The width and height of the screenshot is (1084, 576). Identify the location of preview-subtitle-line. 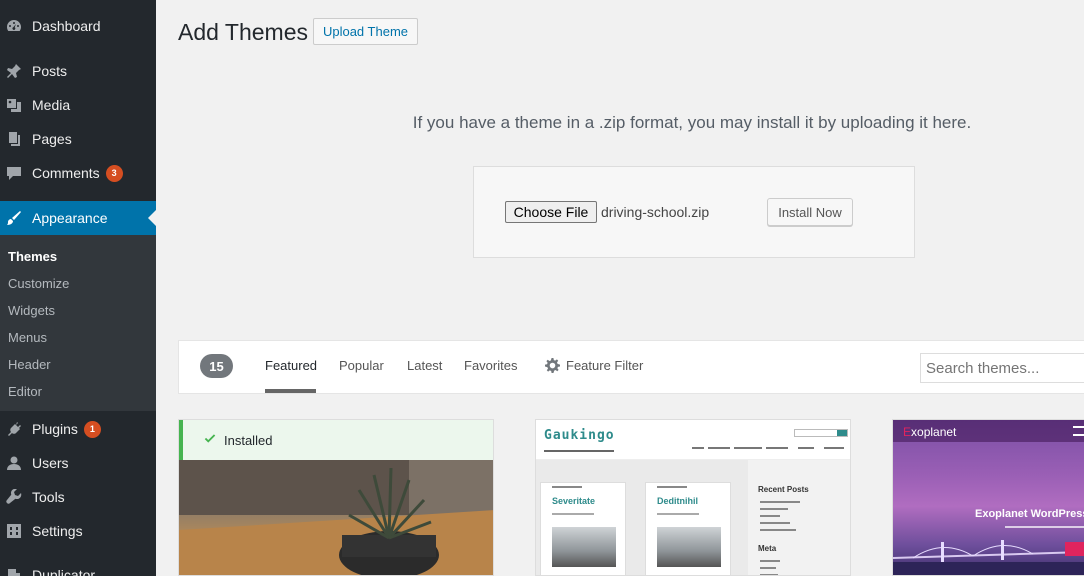
(1044, 527).